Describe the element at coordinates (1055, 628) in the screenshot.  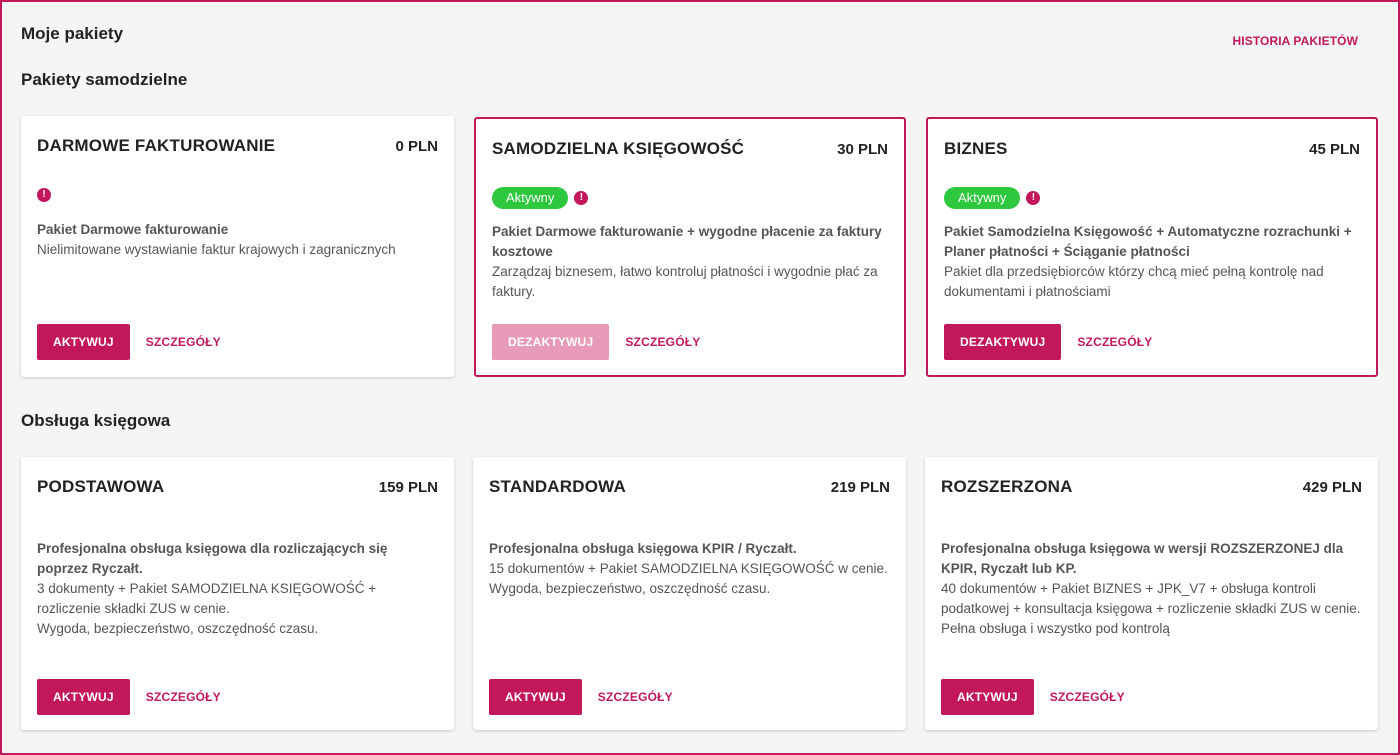
I see `package-tagline: Pełna obsługa i wszystko pod kontrolą` at that location.